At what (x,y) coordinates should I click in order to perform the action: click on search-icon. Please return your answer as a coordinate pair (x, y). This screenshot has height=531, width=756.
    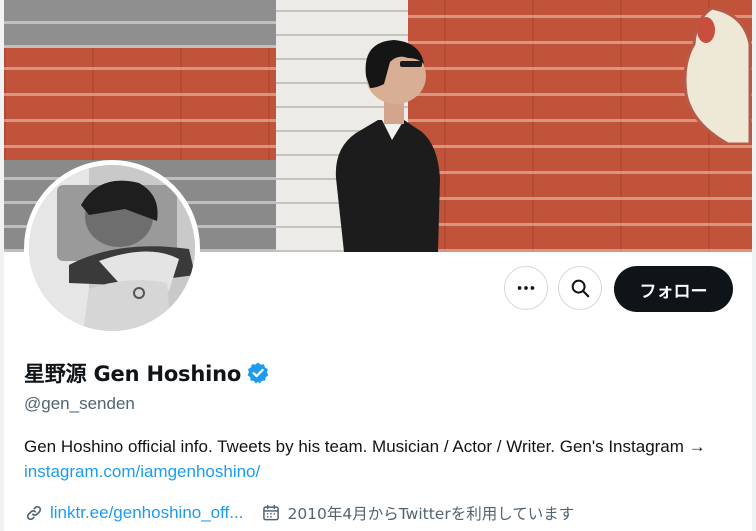
    Looking at the image, I should click on (580, 288).